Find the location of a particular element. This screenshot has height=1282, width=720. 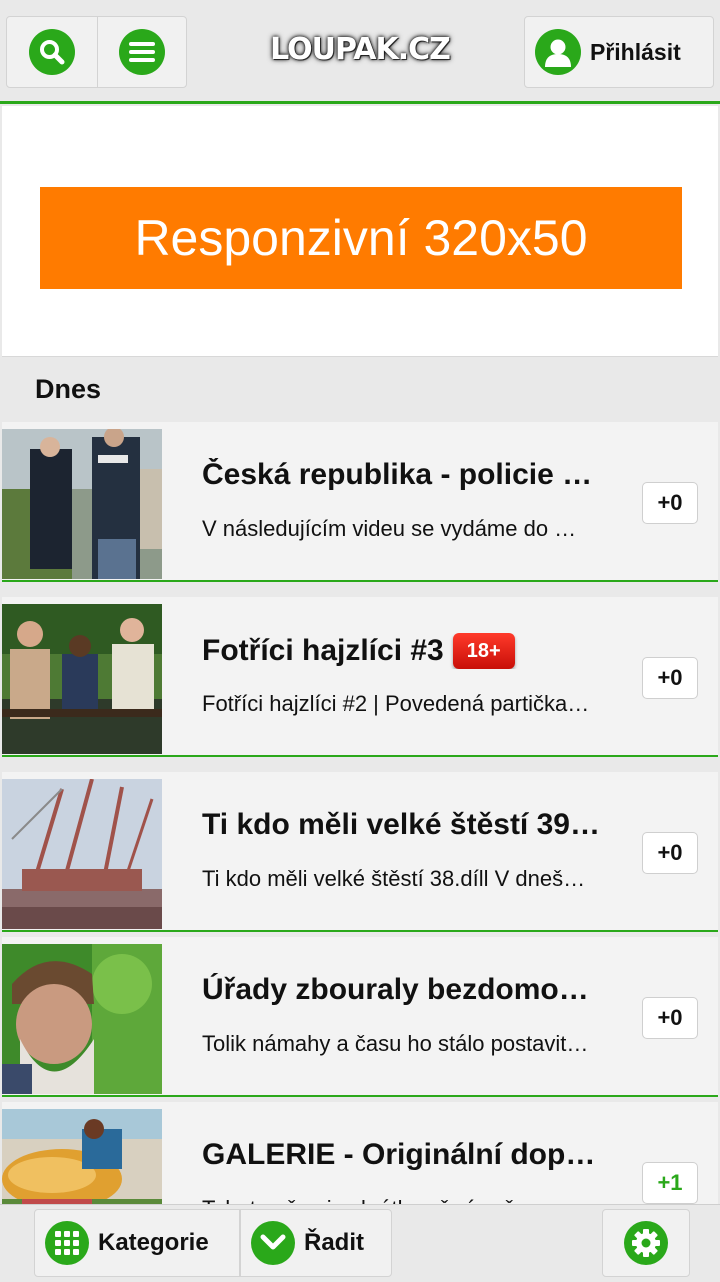

top-bar: LOUPAK.CZ Přihlásit is located at coordinates (360, 52).